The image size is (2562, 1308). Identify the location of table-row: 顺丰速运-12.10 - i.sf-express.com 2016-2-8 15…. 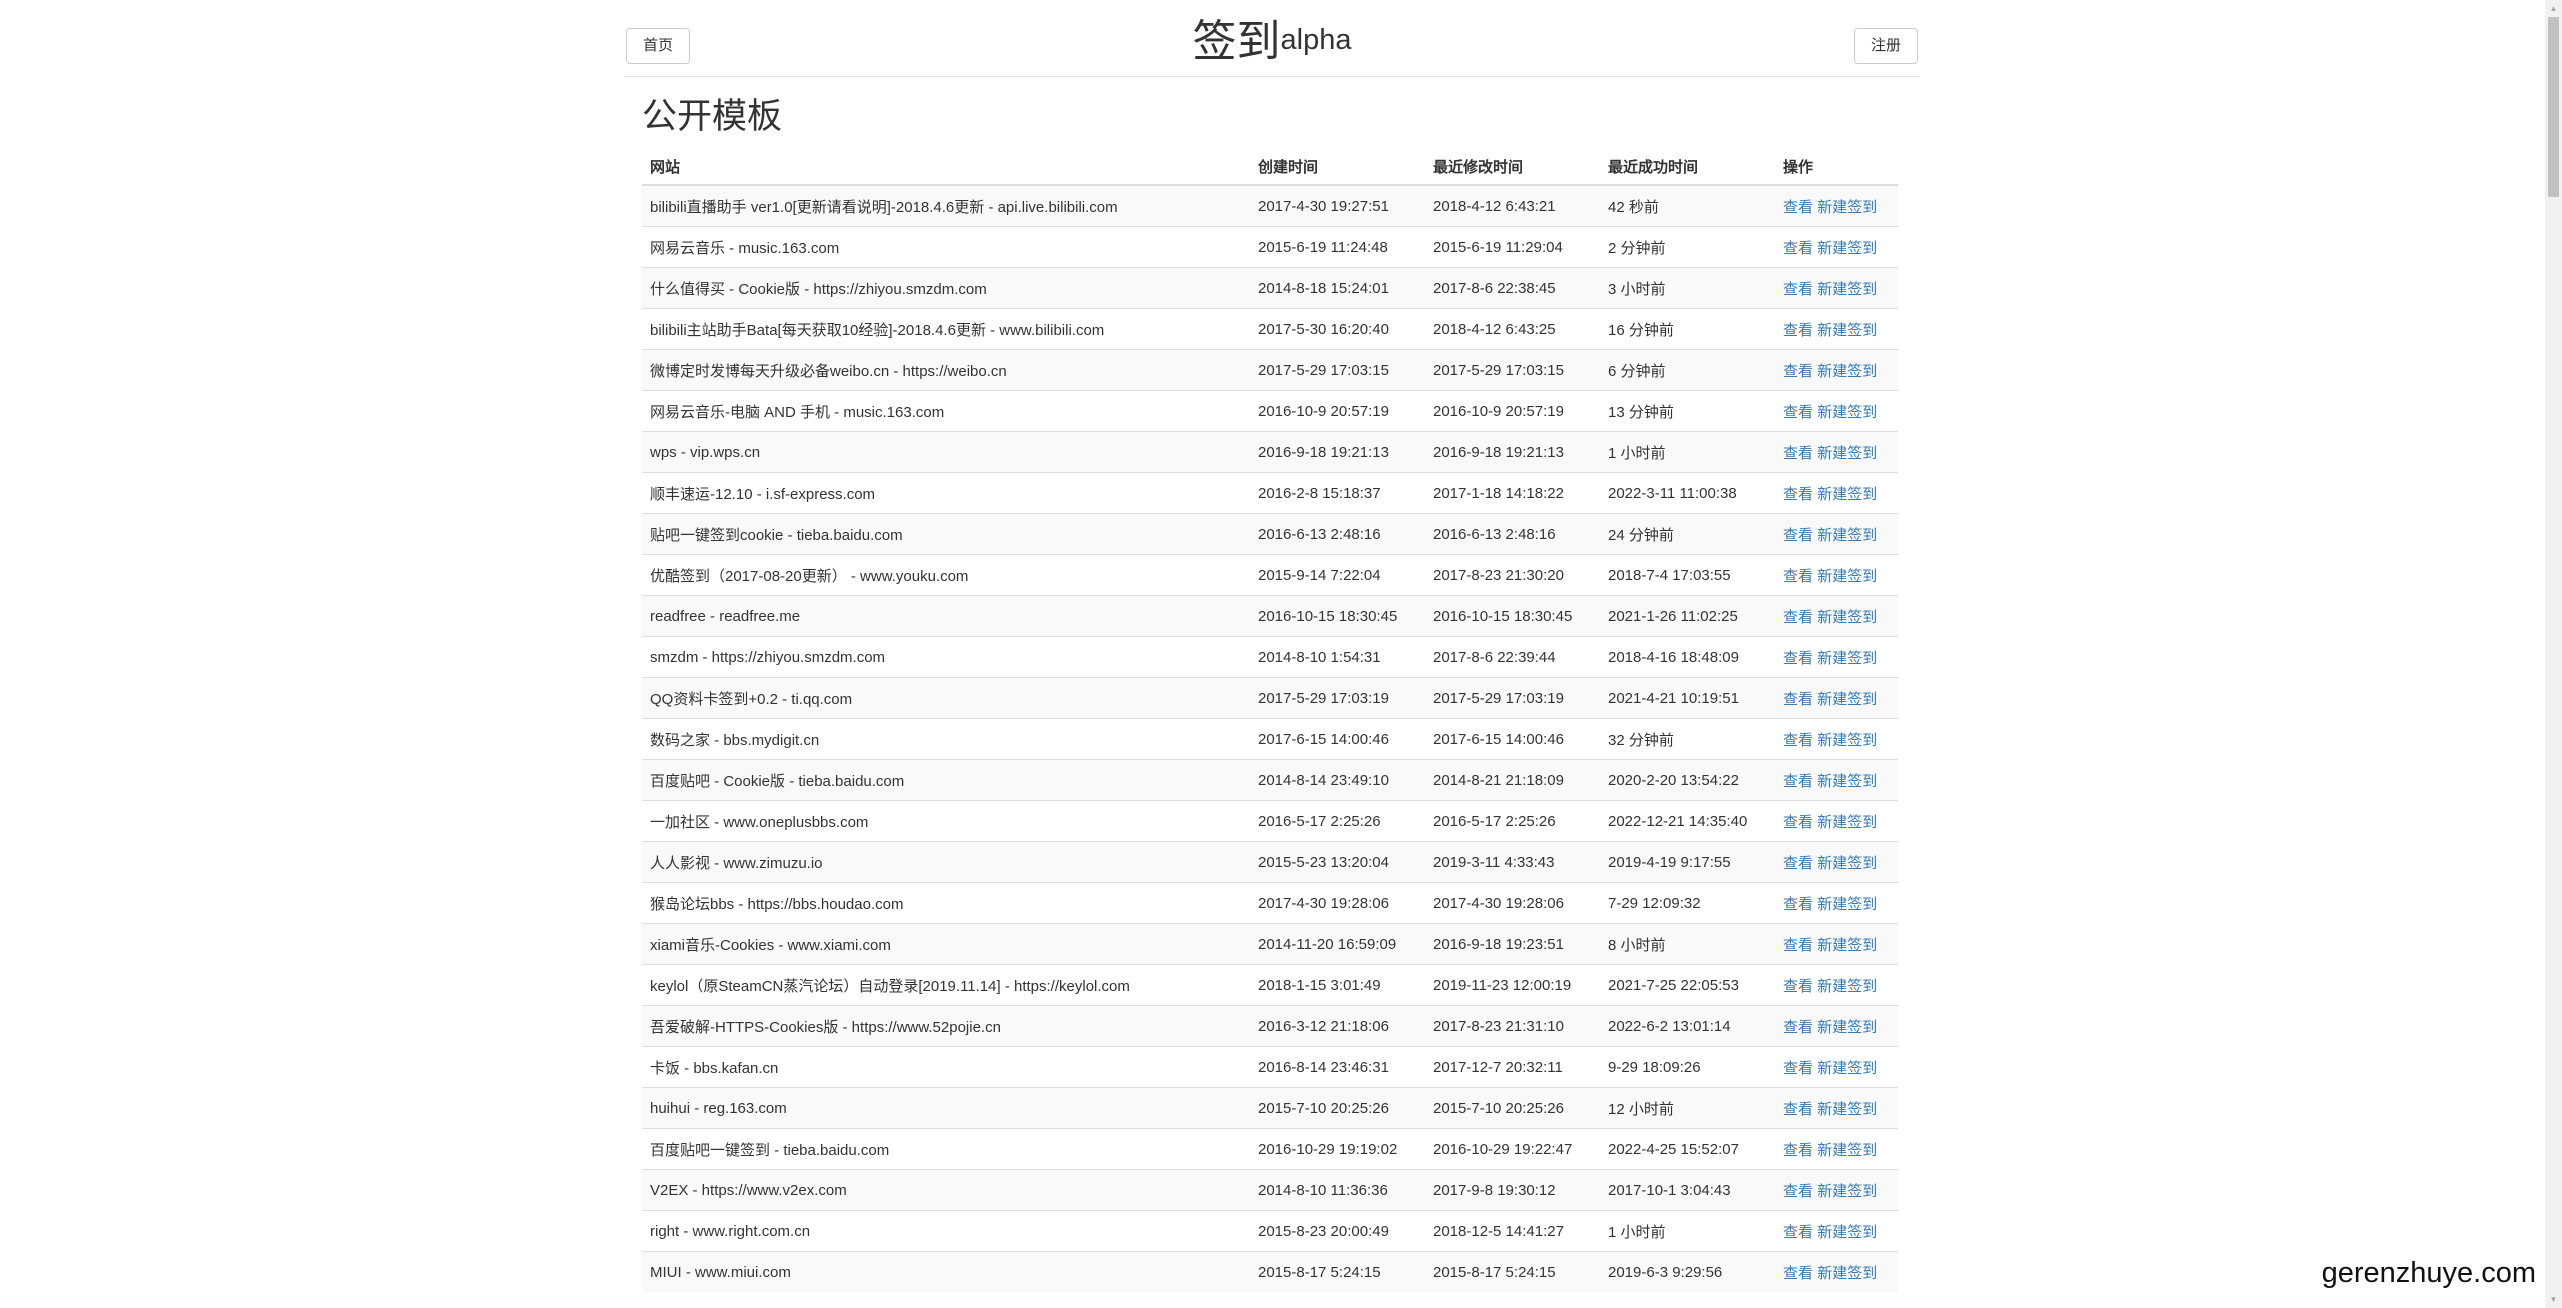
(1270, 493).